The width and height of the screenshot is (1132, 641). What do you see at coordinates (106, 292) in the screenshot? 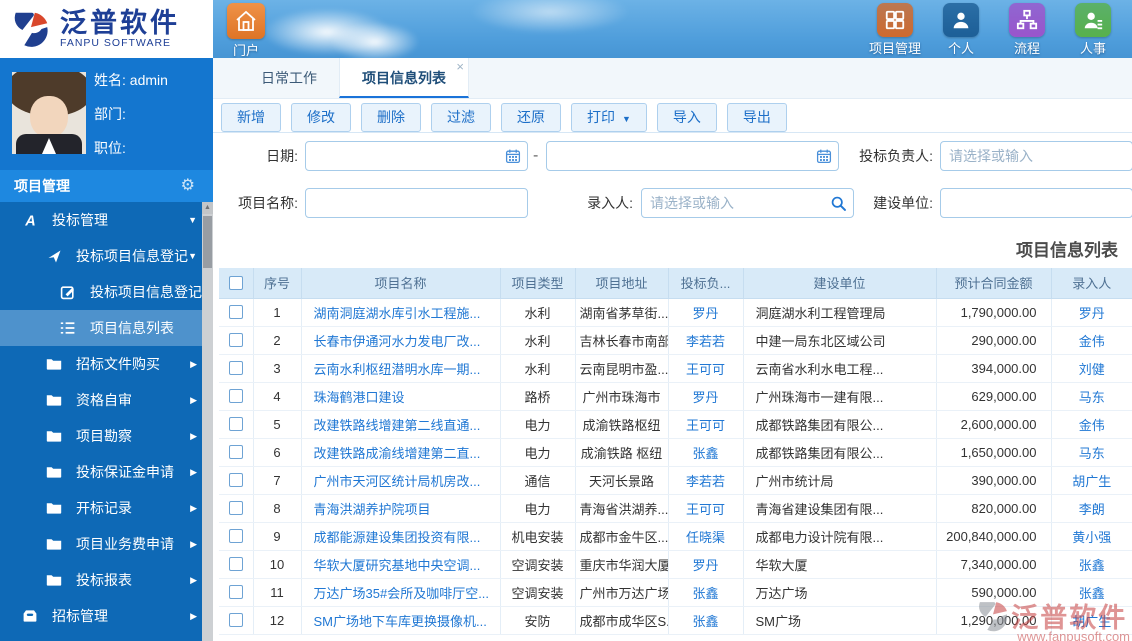
I see `sidebar-item-bid-project-register: 投标项目信息登记` at bounding box center [106, 292].